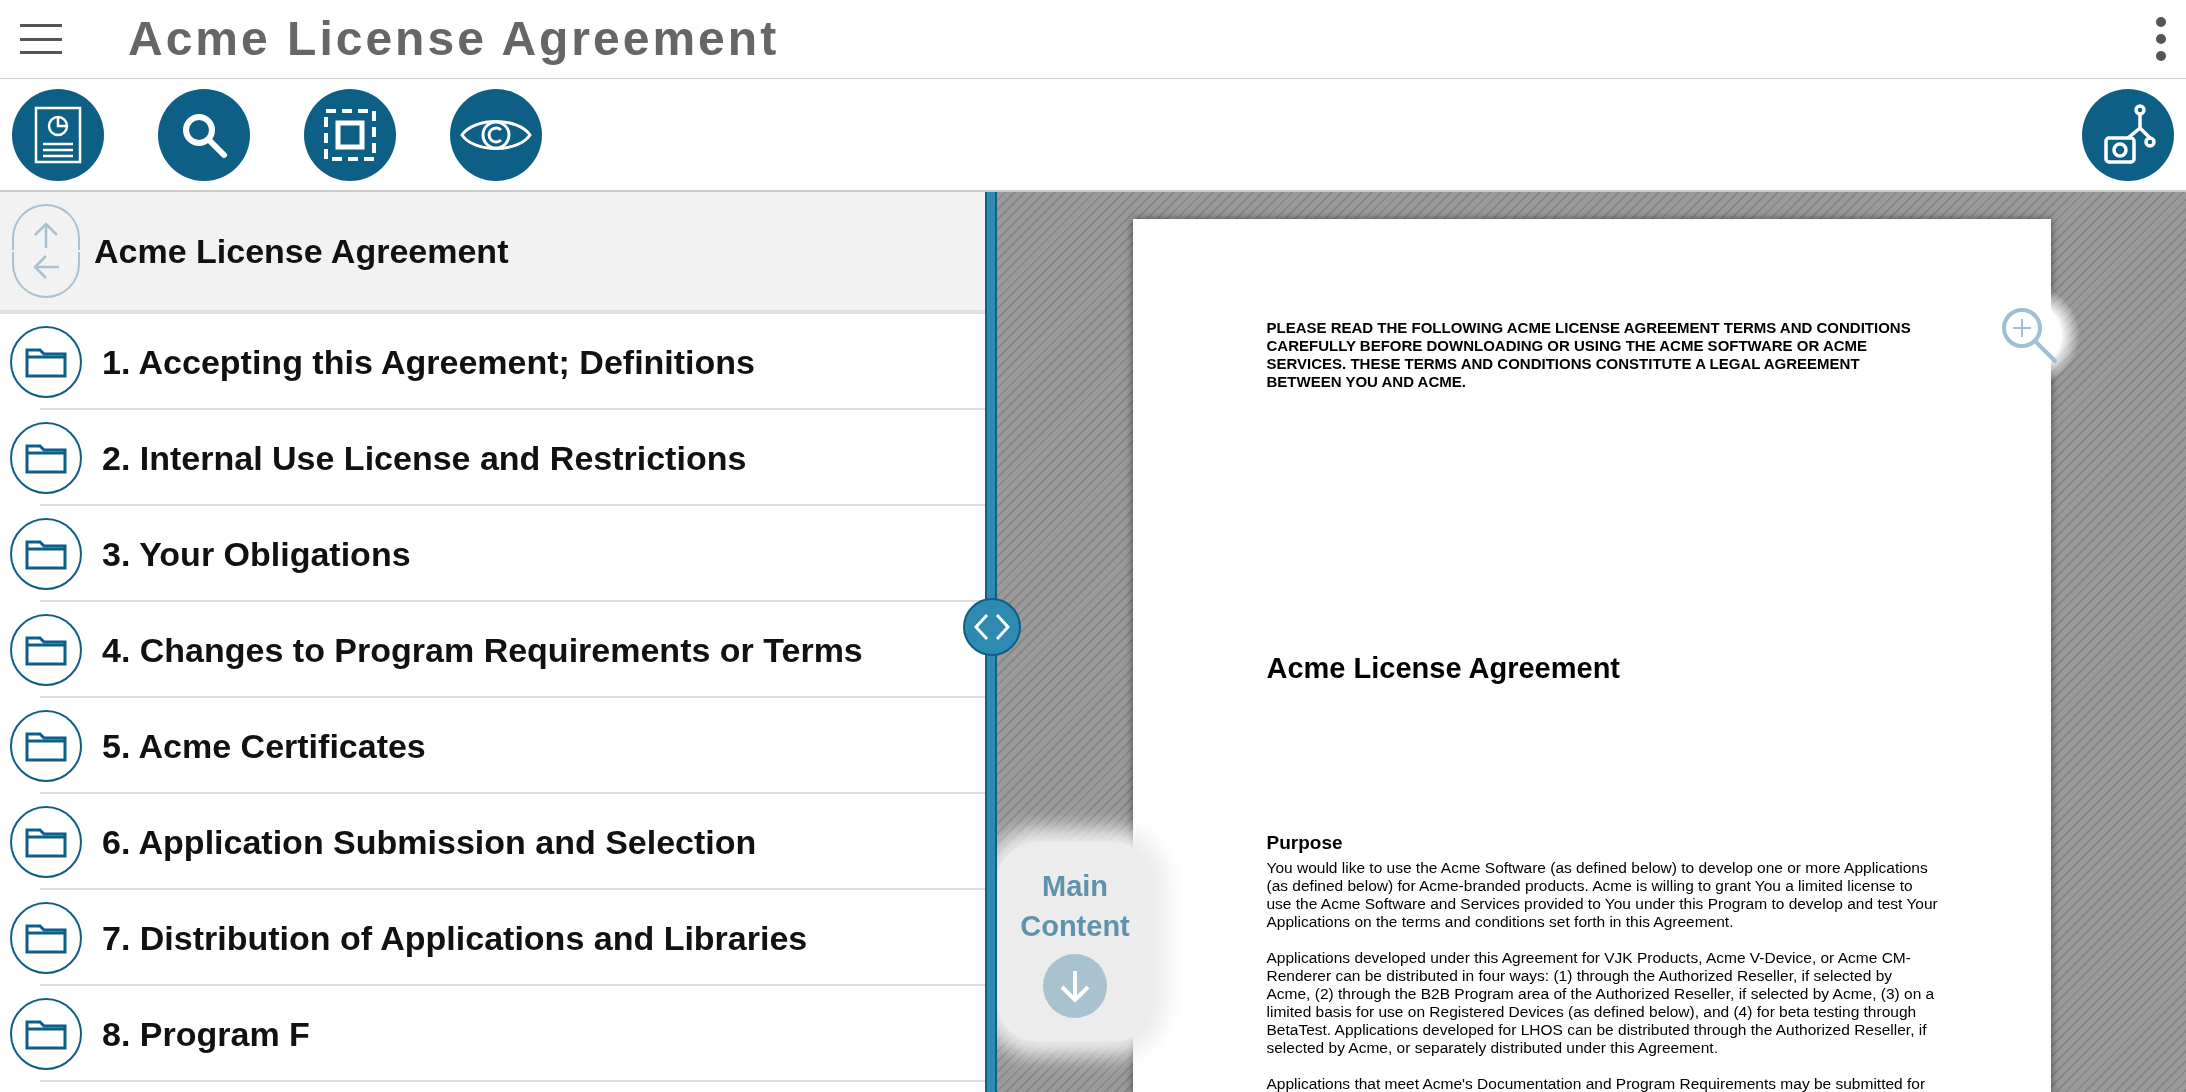  Describe the element at coordinates (992, 627) in the screenshot. I see `resize-handle` at that location.